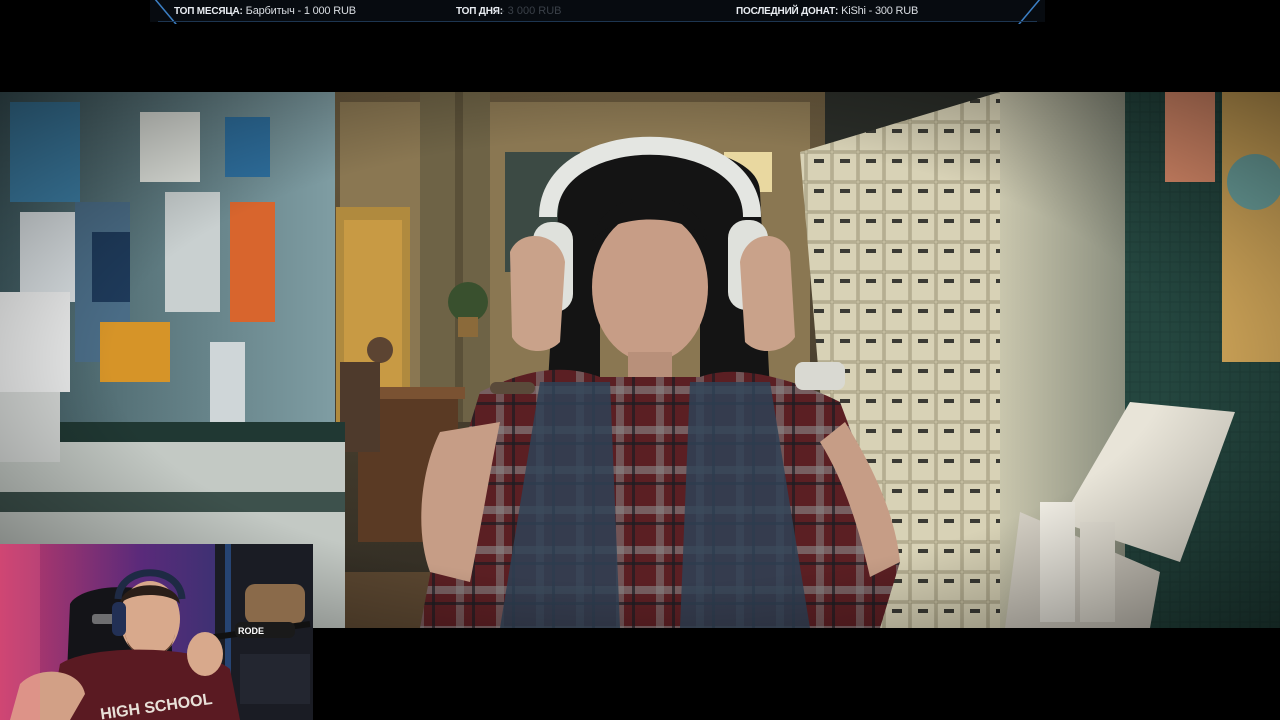  I want to click on last-donation-label: ПОСЛЕДНИЙ ДОНАТ:, so click(787, 11).